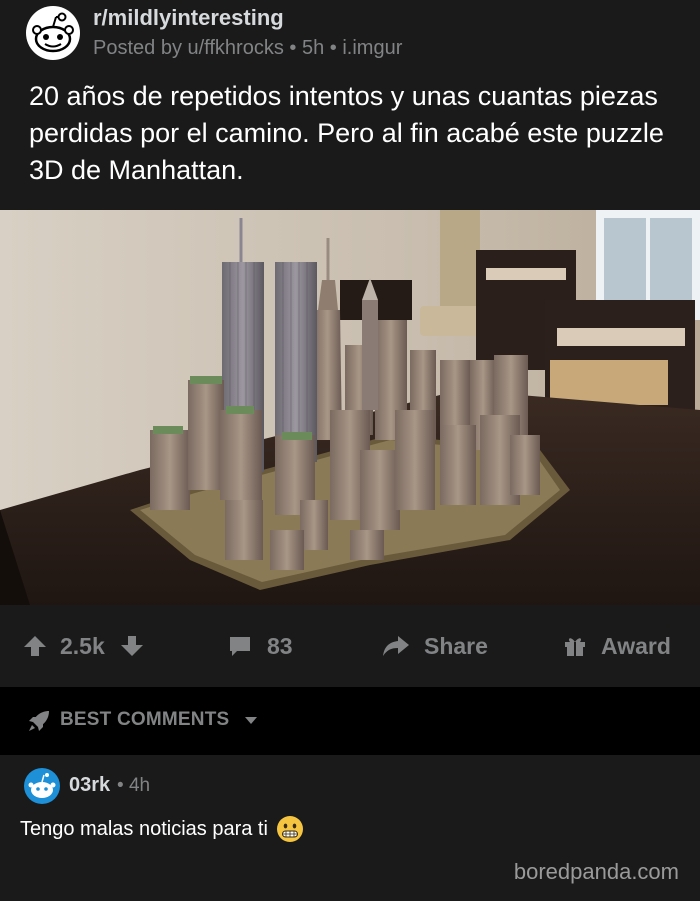 This screenshot has width=700, height=901. What do you see at coordinates (251, 720) in the screenshot?
I see `caret-down-icon` at bounding box center [251, 720].